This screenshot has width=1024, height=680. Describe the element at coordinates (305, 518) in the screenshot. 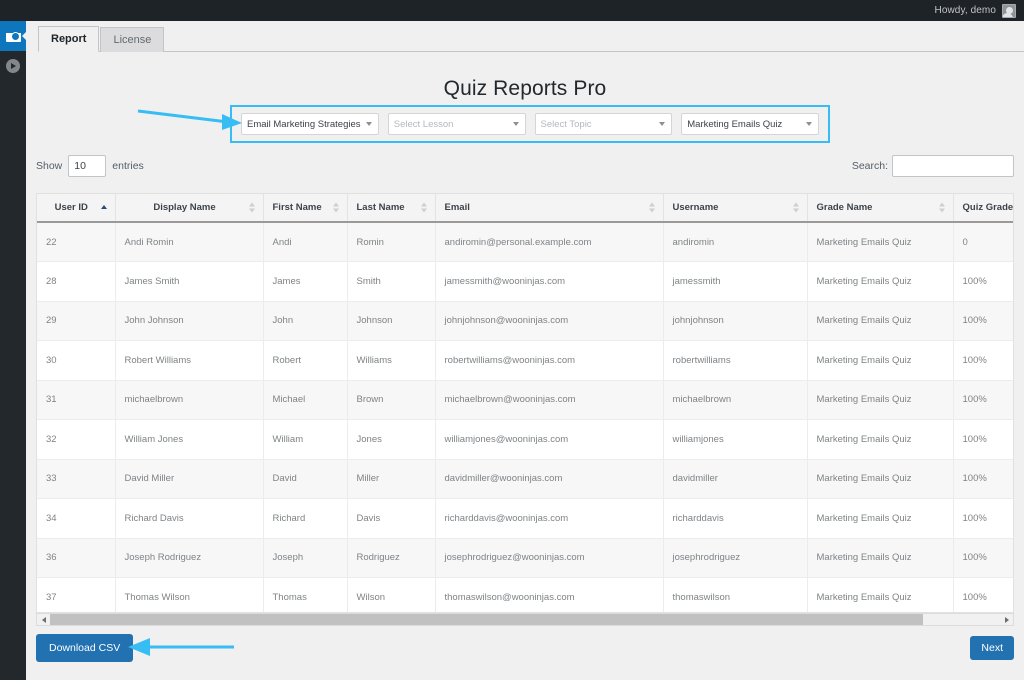

I see `cell-first-name: Richard` at that location.